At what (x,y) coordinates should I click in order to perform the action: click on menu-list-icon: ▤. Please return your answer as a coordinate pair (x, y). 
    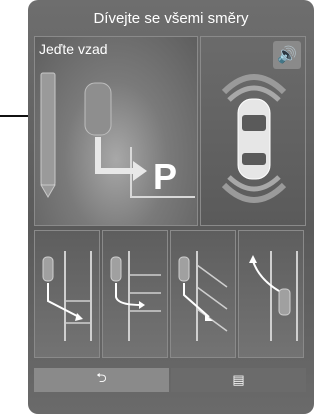
    Looking at the image, I should click on (238, 379).